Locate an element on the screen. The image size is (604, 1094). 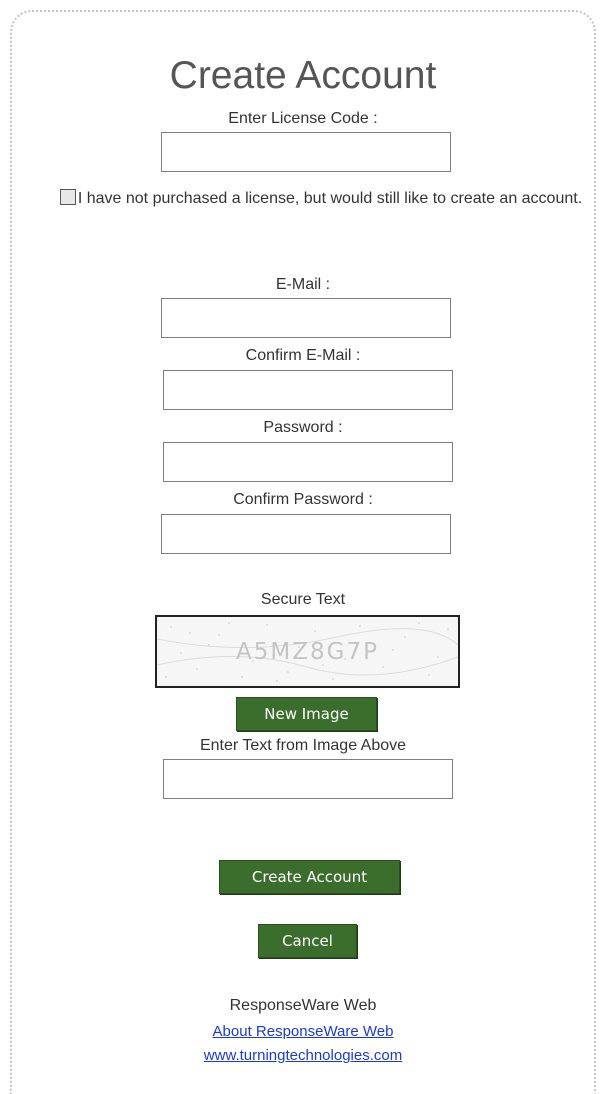
confirm-email-input is located at coordinates (308, 390).